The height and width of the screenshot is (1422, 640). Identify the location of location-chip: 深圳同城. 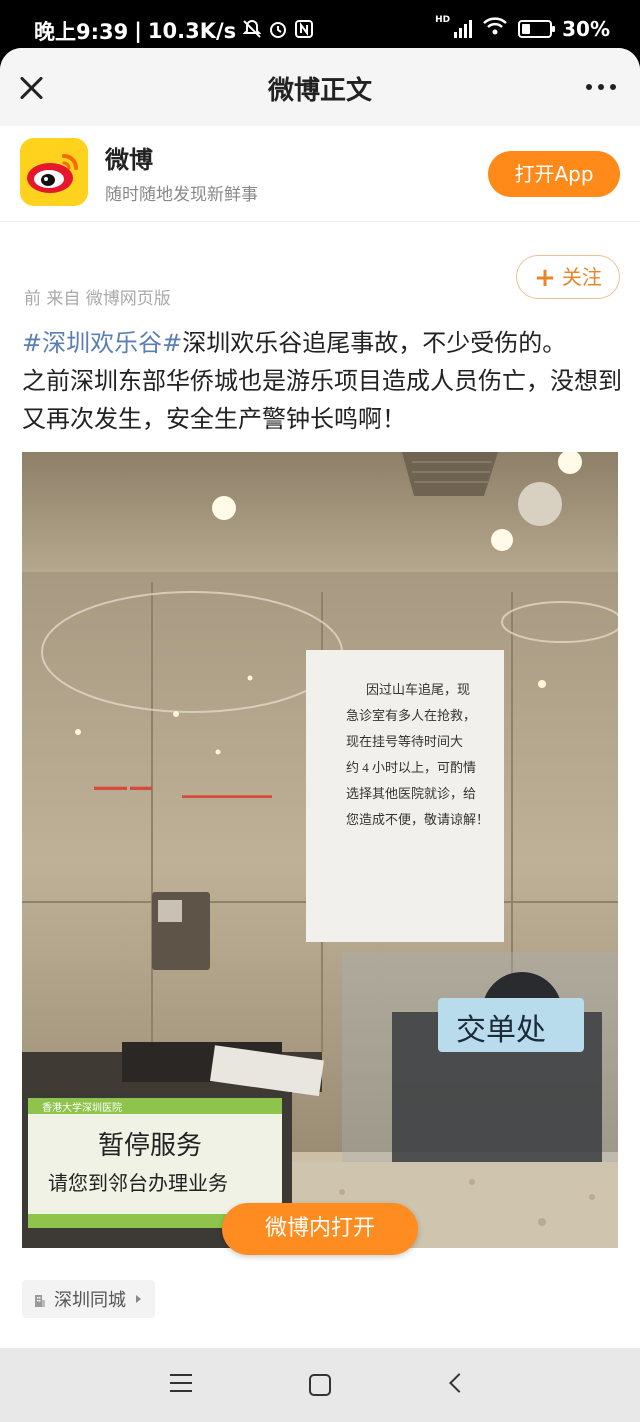
(88, 1299).